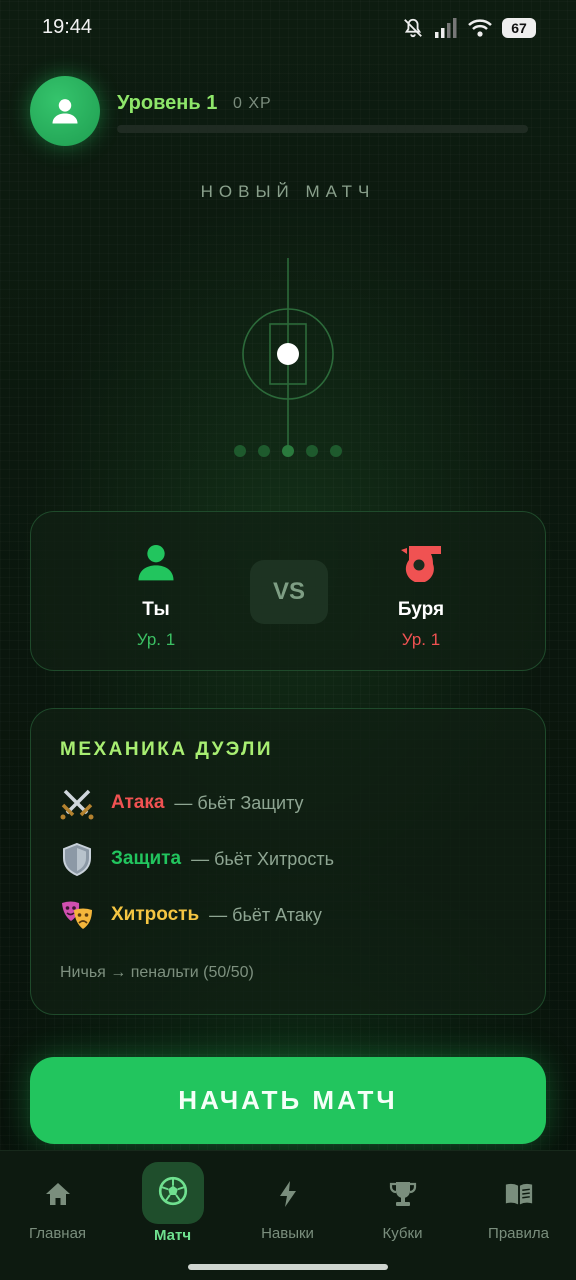 Image resolution: width=576 pixels, height=1280 pixels. What do you see at coordinates (252, 103) in the screenshot?
I see `xp-label: 0 XP` at bounding box center [252, 103].